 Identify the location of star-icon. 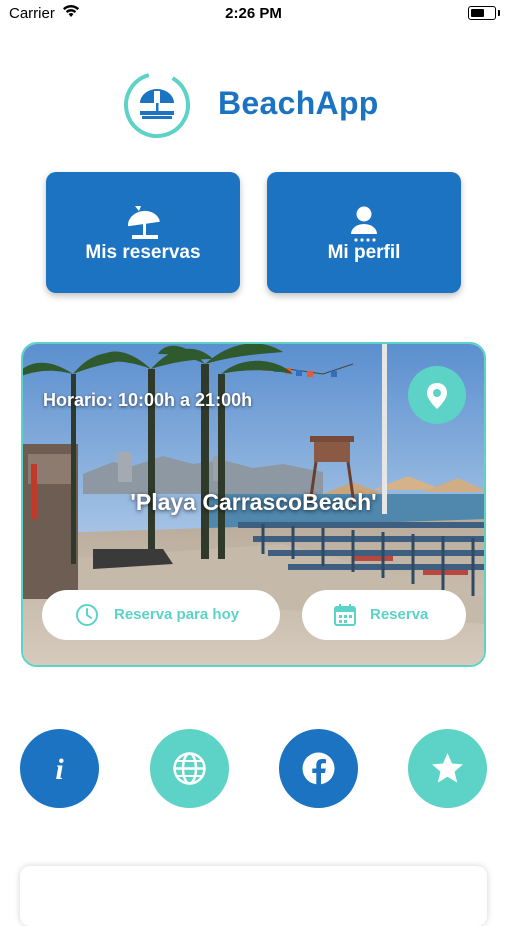
(447, 768).